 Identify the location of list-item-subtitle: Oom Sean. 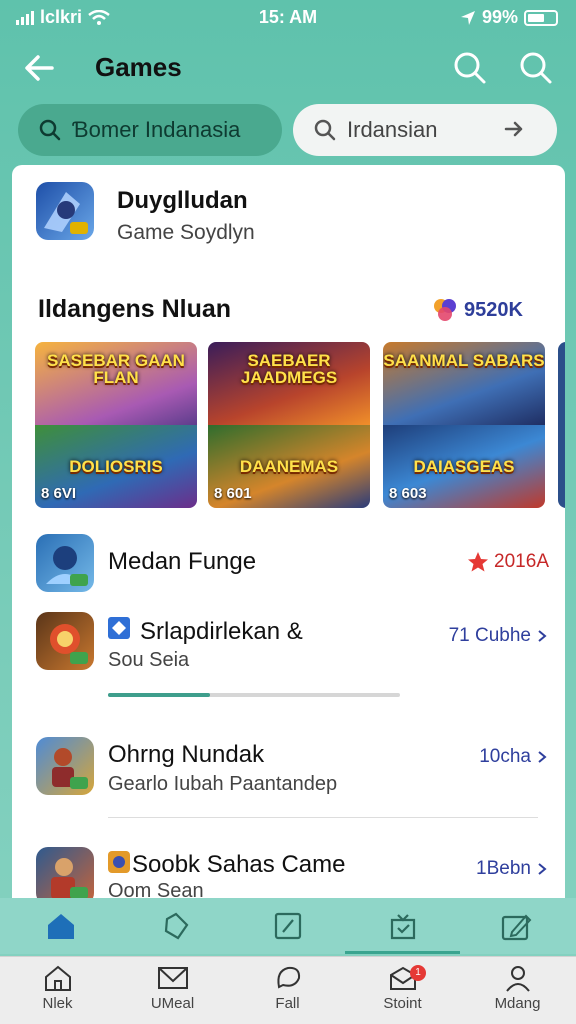
(156, 890).